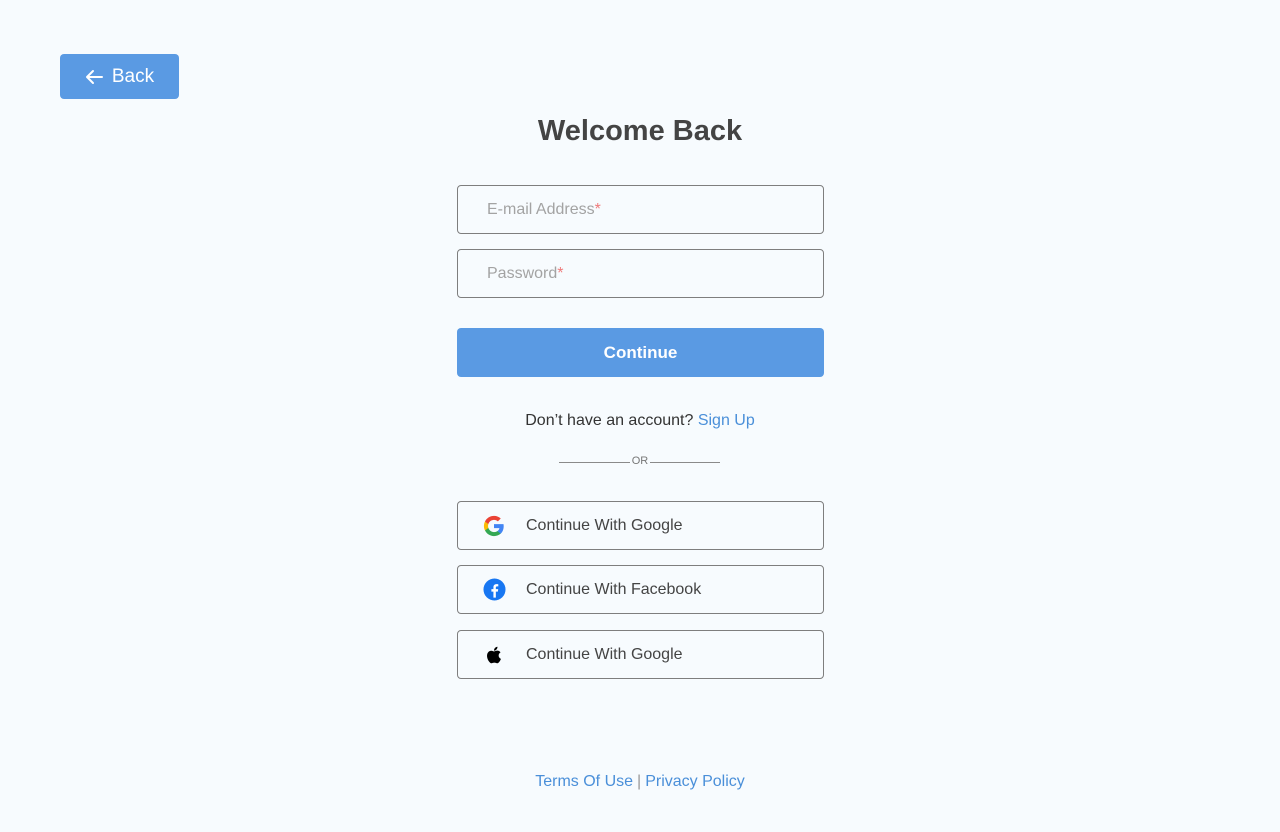  Describe the element at coordinates (560, 273) in the screenshot. I see `password-required-marker: *` at that location.